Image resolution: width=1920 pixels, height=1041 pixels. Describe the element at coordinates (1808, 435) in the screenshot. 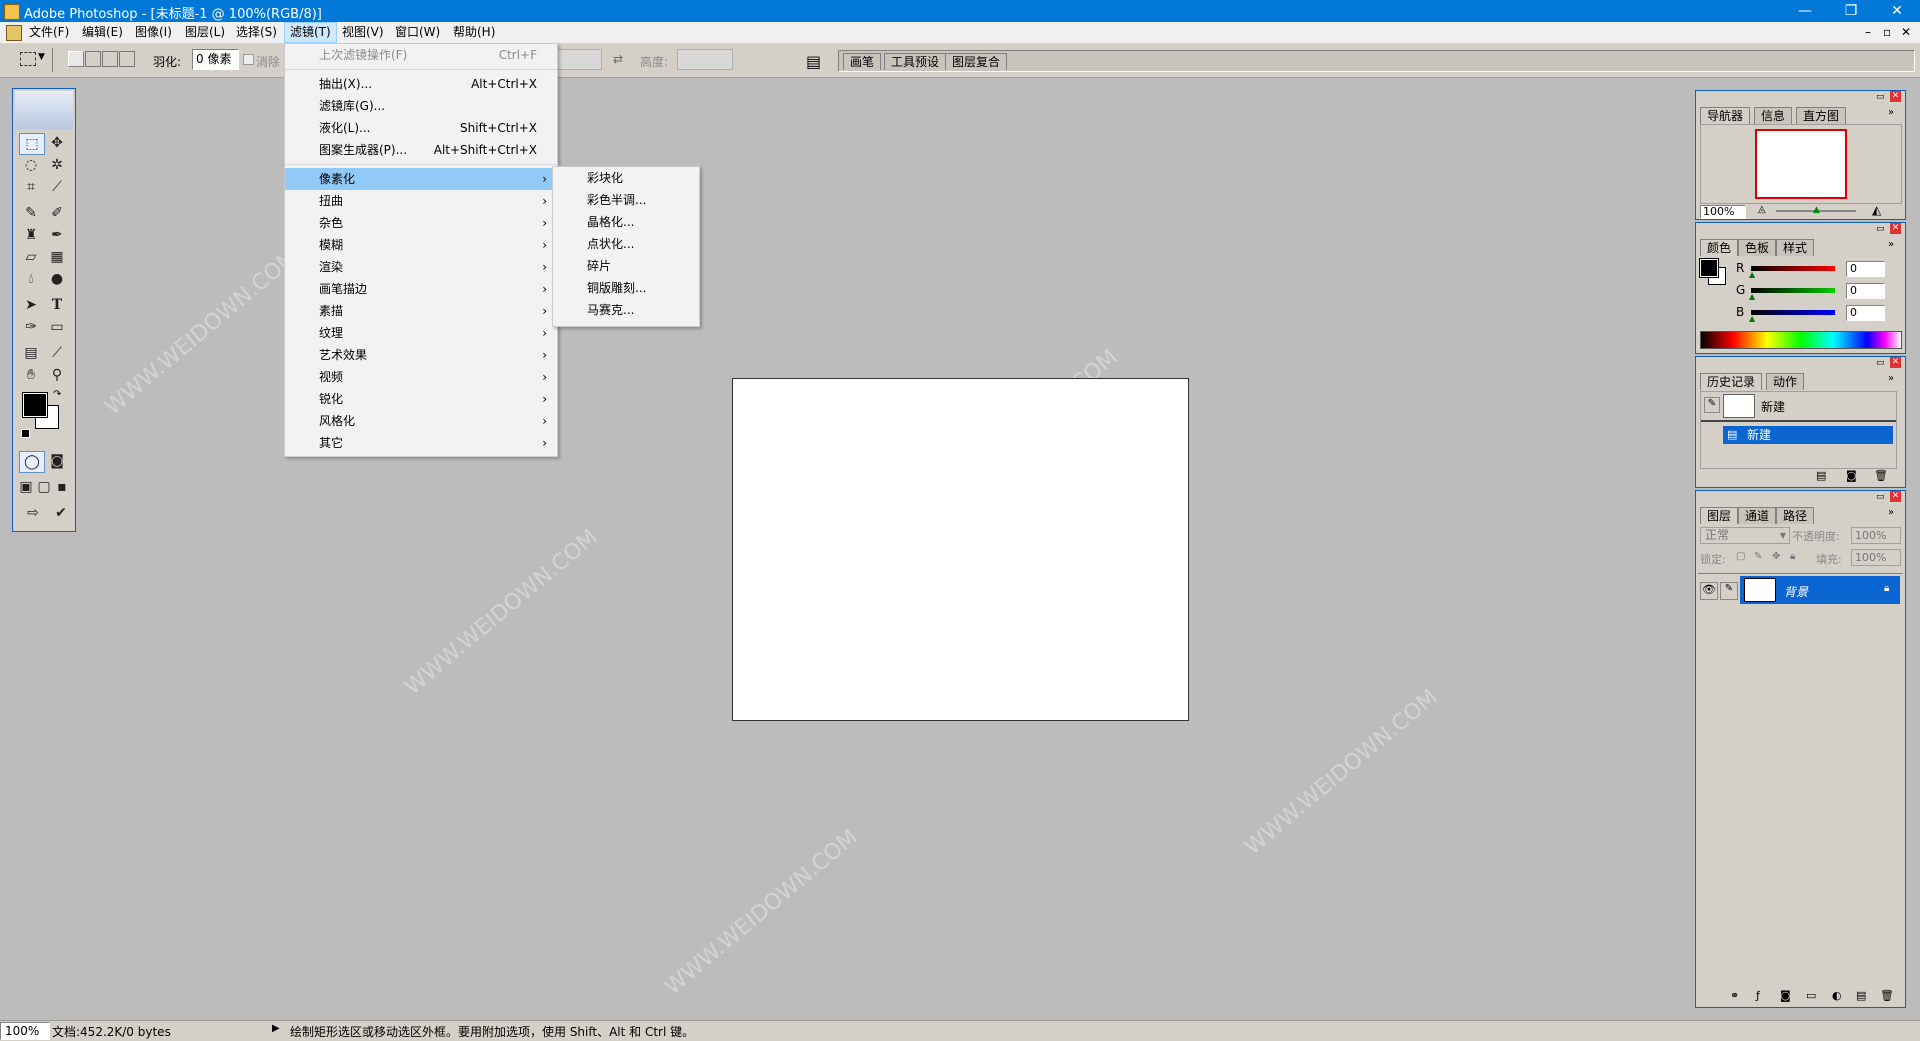

I see `history-state-row: ▤ 新建` at that location.